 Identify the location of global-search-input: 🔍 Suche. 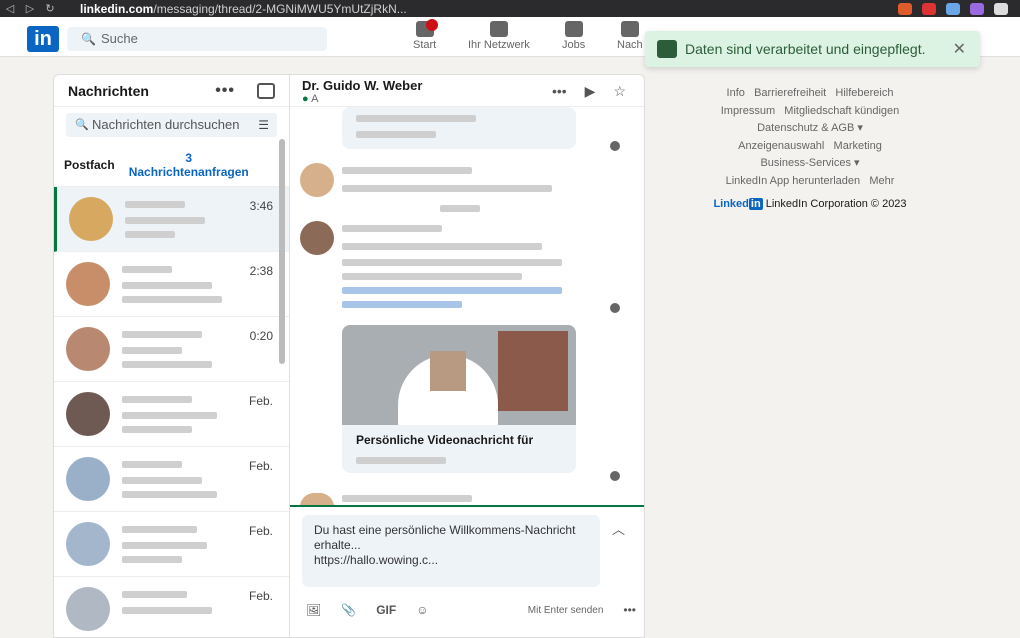
(197, 39).